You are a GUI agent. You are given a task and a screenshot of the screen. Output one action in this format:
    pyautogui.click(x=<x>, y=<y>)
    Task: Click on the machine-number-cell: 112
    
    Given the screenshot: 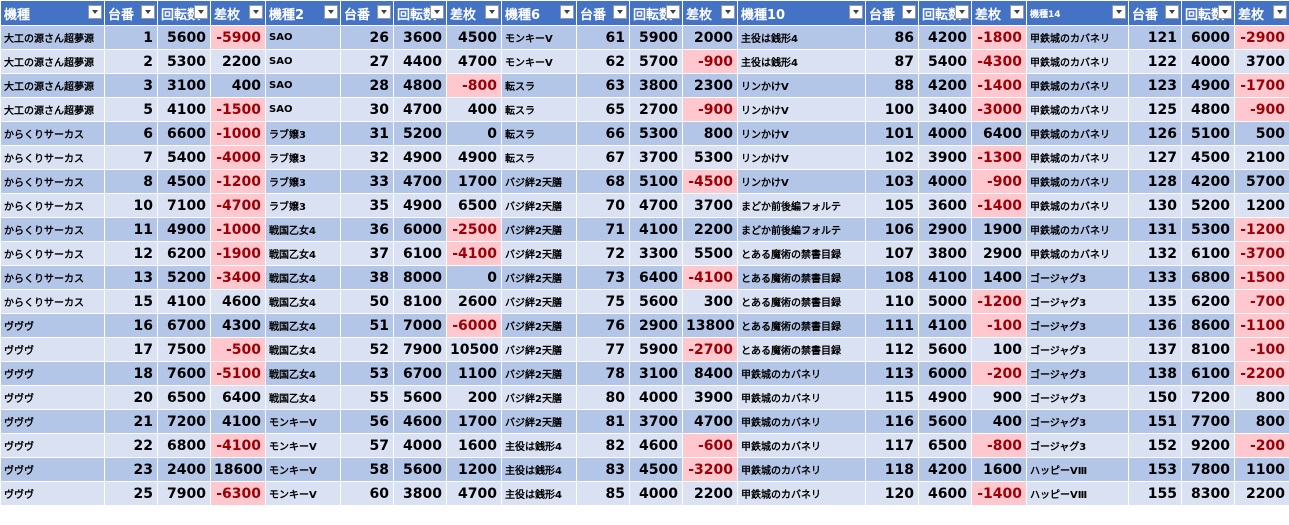 What is the action you would take?
    pyautogui.click(x=892, y=349)
    